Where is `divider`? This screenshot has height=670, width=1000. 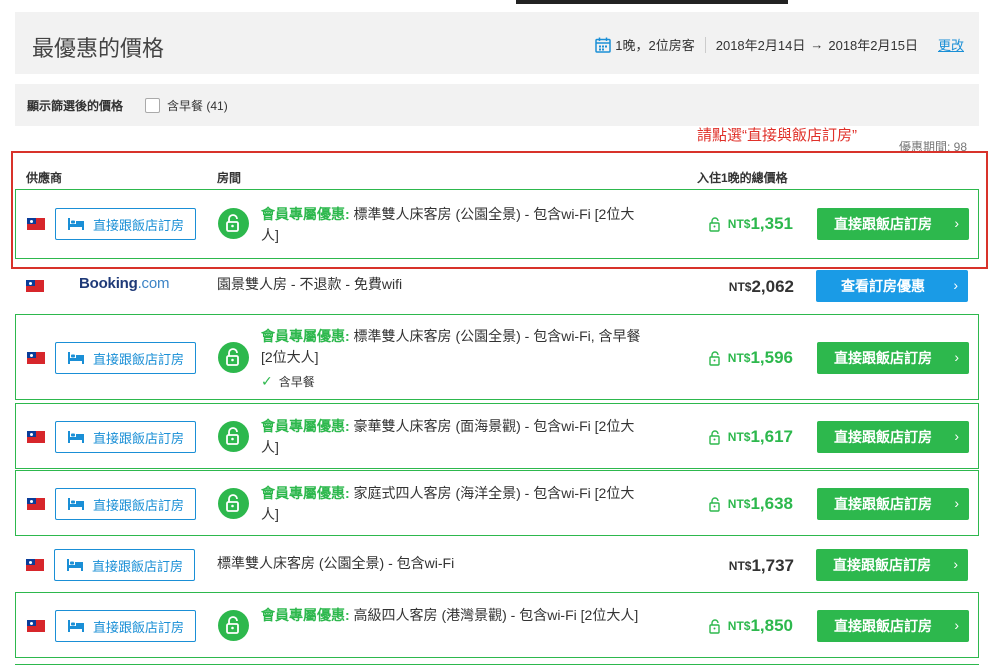 divider is located at coordinates (705, 44).